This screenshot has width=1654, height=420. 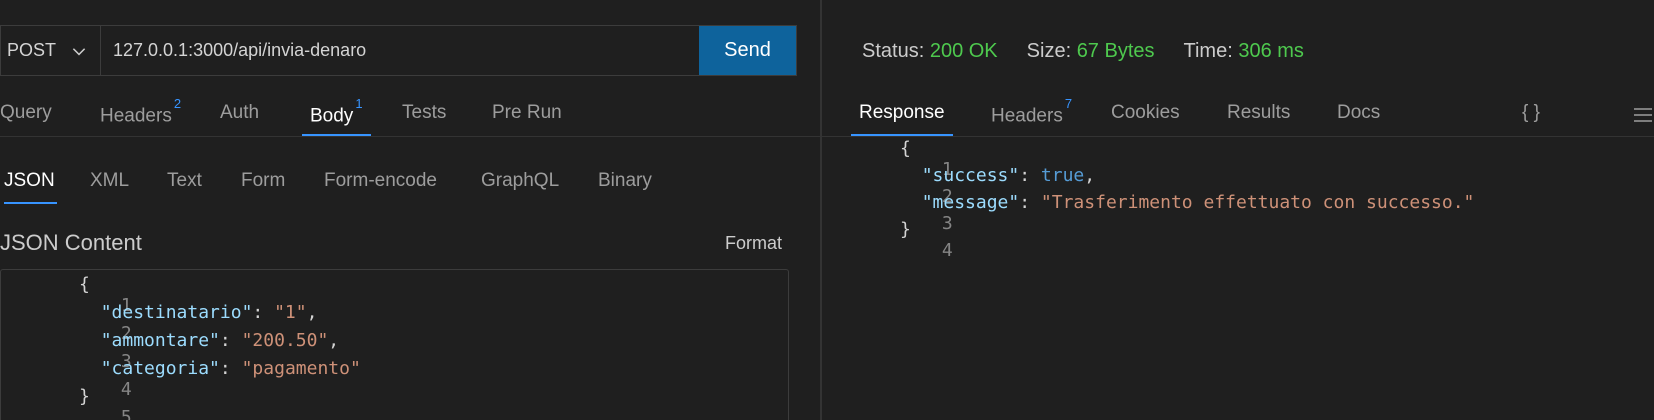 What do you see at coordinates (71, 242) in the screenshot?
I see `json-content-title: JSON Content` at bounding box center [71, 242].